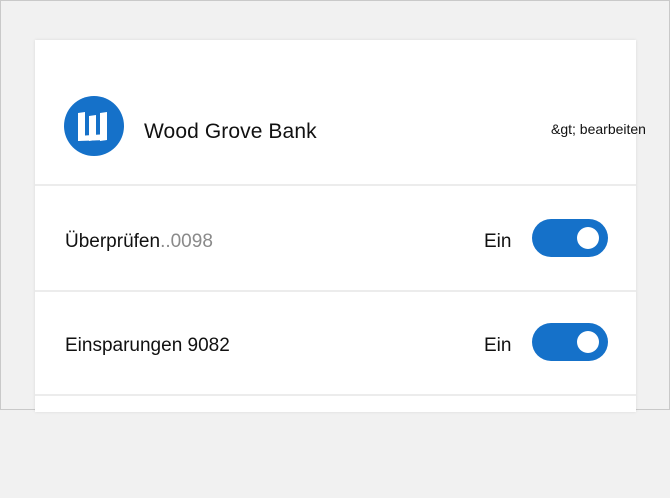  What do you see at coordinates (570, 238) in the screenshot?
I see `checking-toggle` at bounding box center [570, 238].